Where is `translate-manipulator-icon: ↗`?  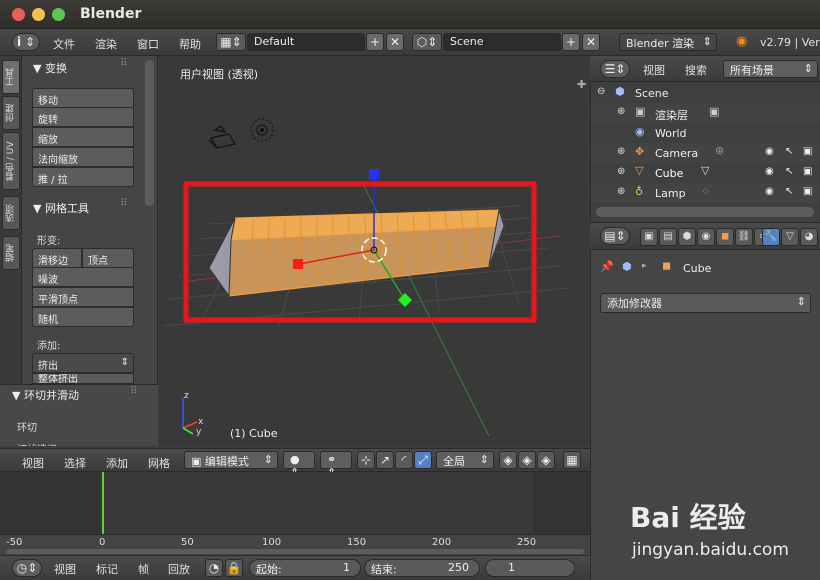 translate-manipulator-icon: ↗ is located at coordinates (385, 460).